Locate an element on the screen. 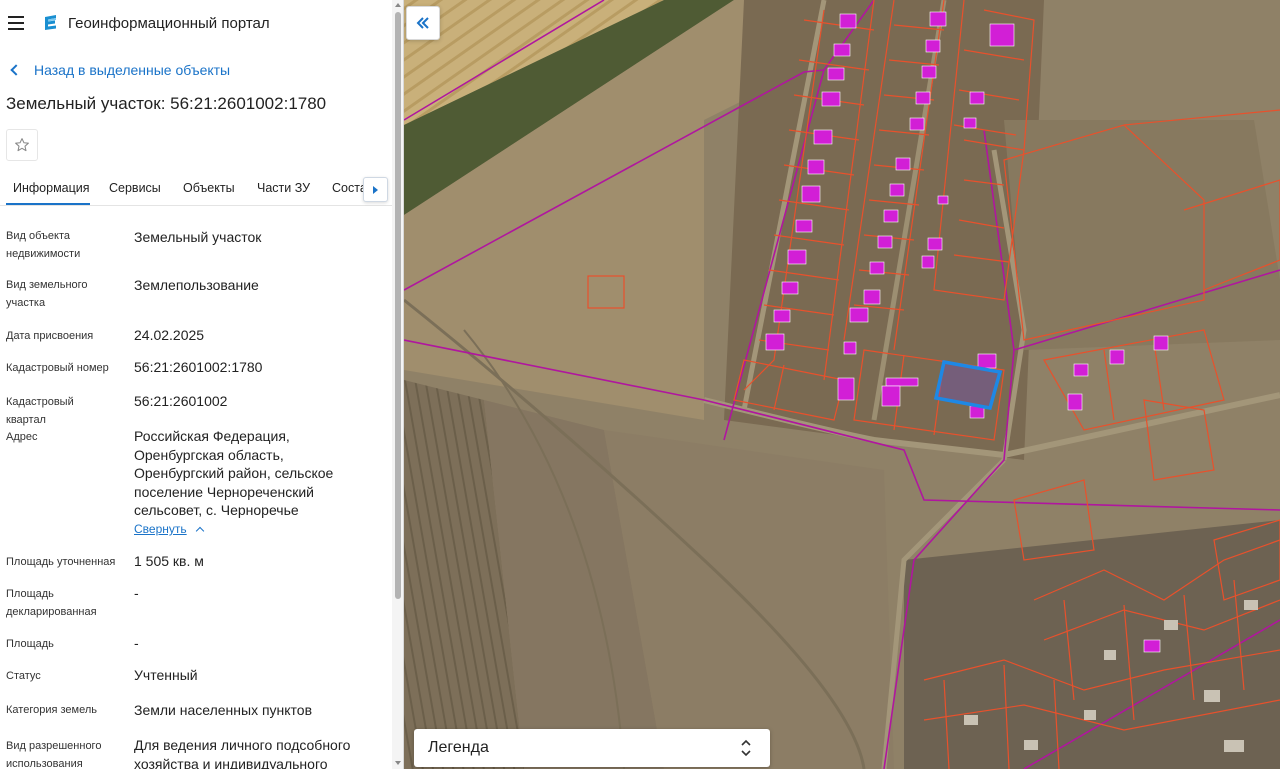 The image size is (1280, 769). tab-information: Информация is located at coordinates (51, 188).